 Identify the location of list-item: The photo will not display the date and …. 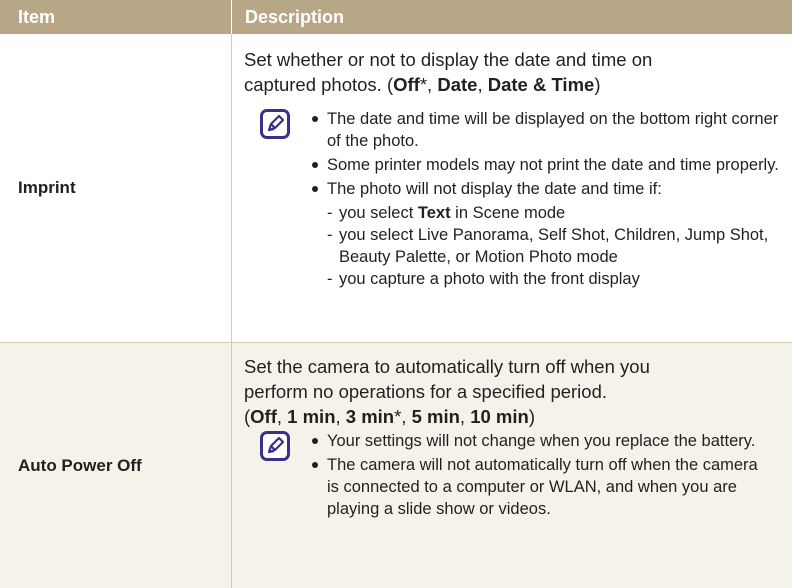
(546, 189).